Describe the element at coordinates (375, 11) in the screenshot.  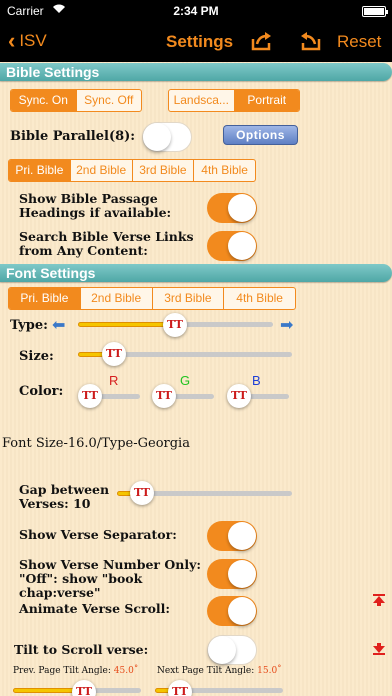
I see `battery-icon` at that location.